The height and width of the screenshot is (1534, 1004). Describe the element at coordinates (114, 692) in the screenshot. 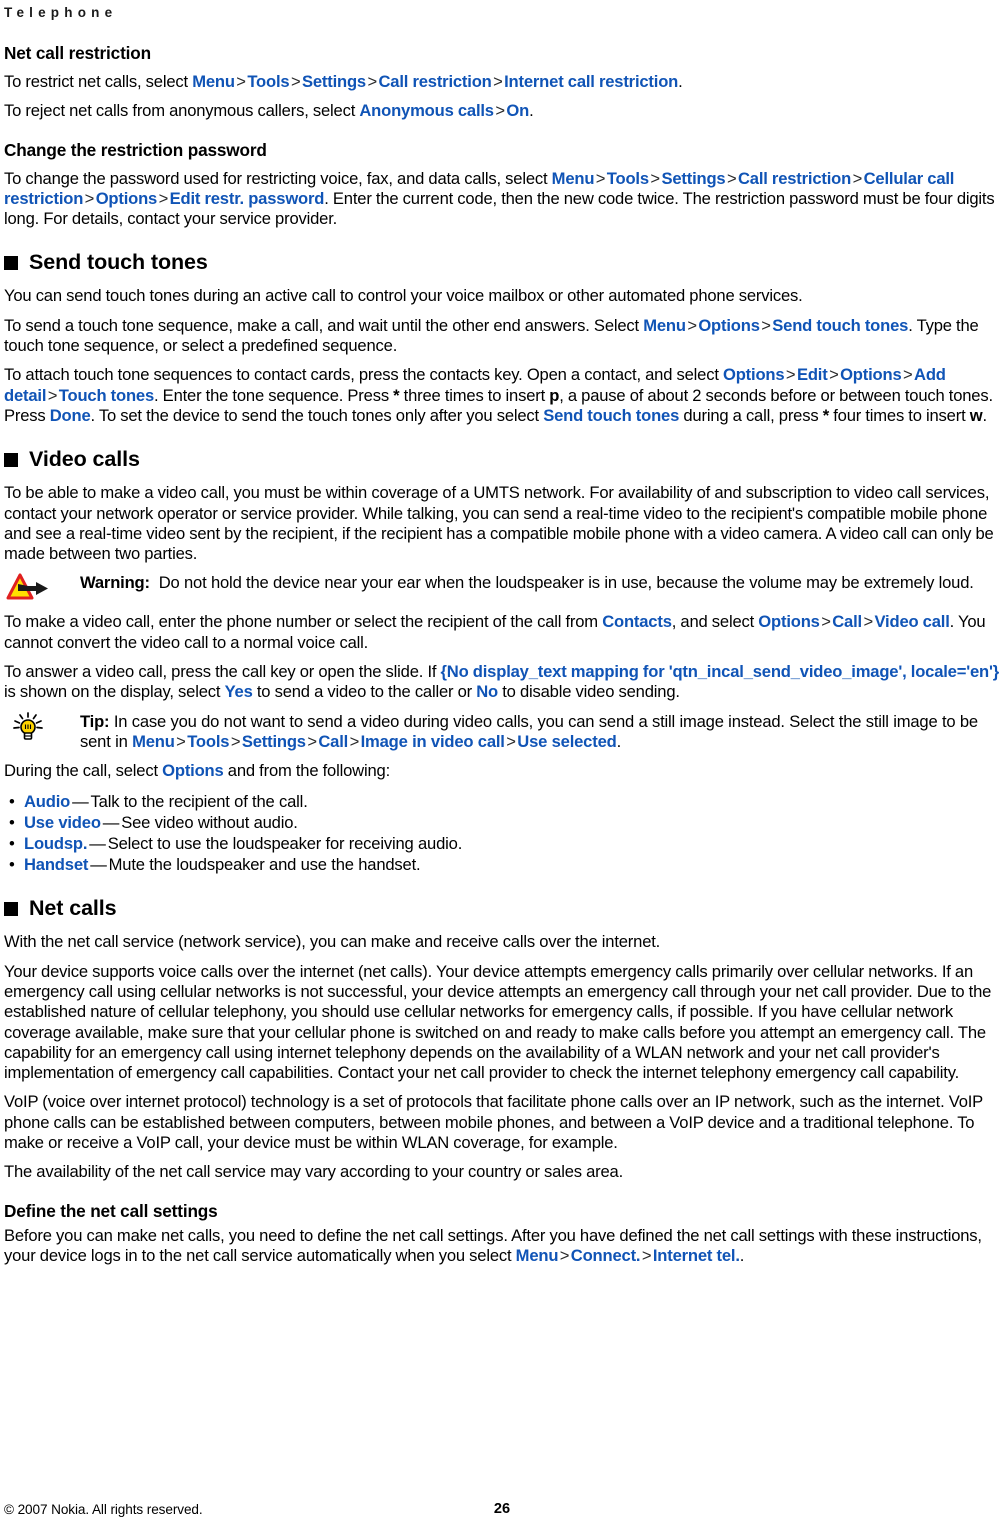

I see `text-s2: is shown on the display, select` at that location.